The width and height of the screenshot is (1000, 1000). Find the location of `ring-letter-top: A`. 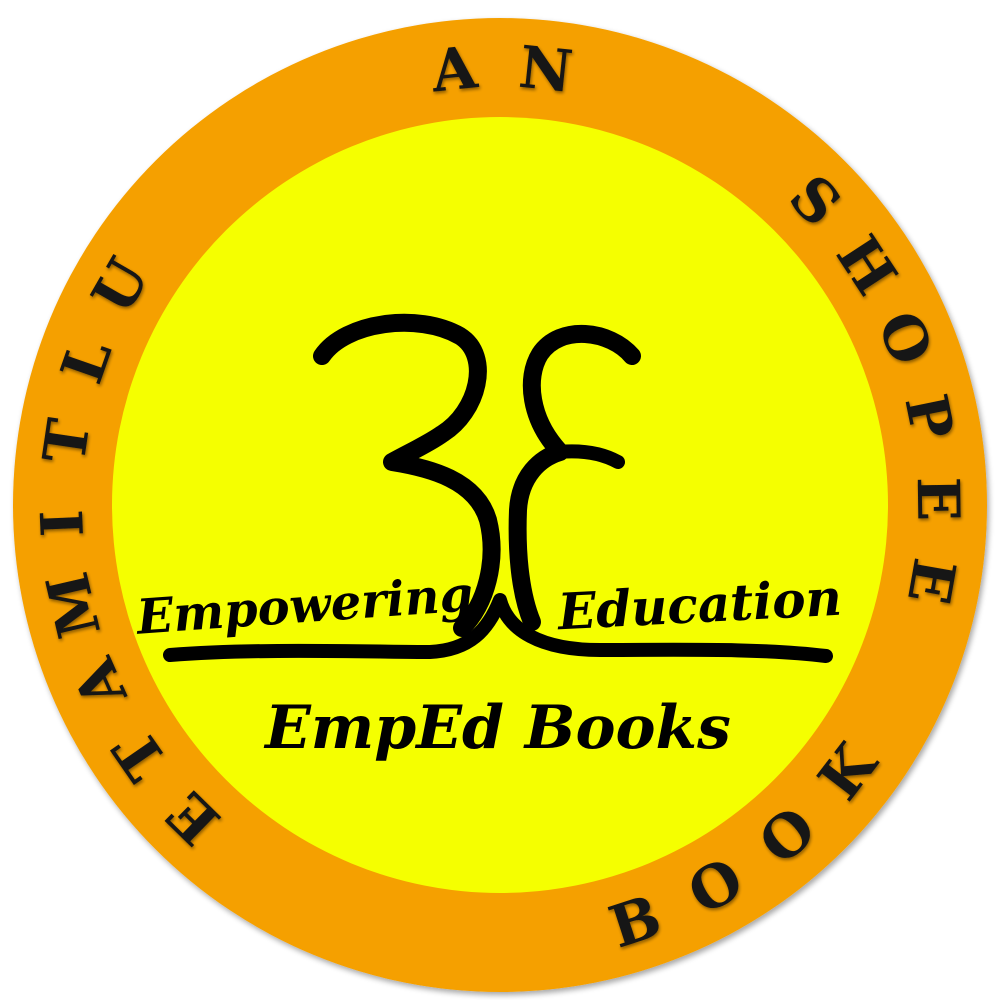

ring-letter-top: A is located at coordinates (454, 69).